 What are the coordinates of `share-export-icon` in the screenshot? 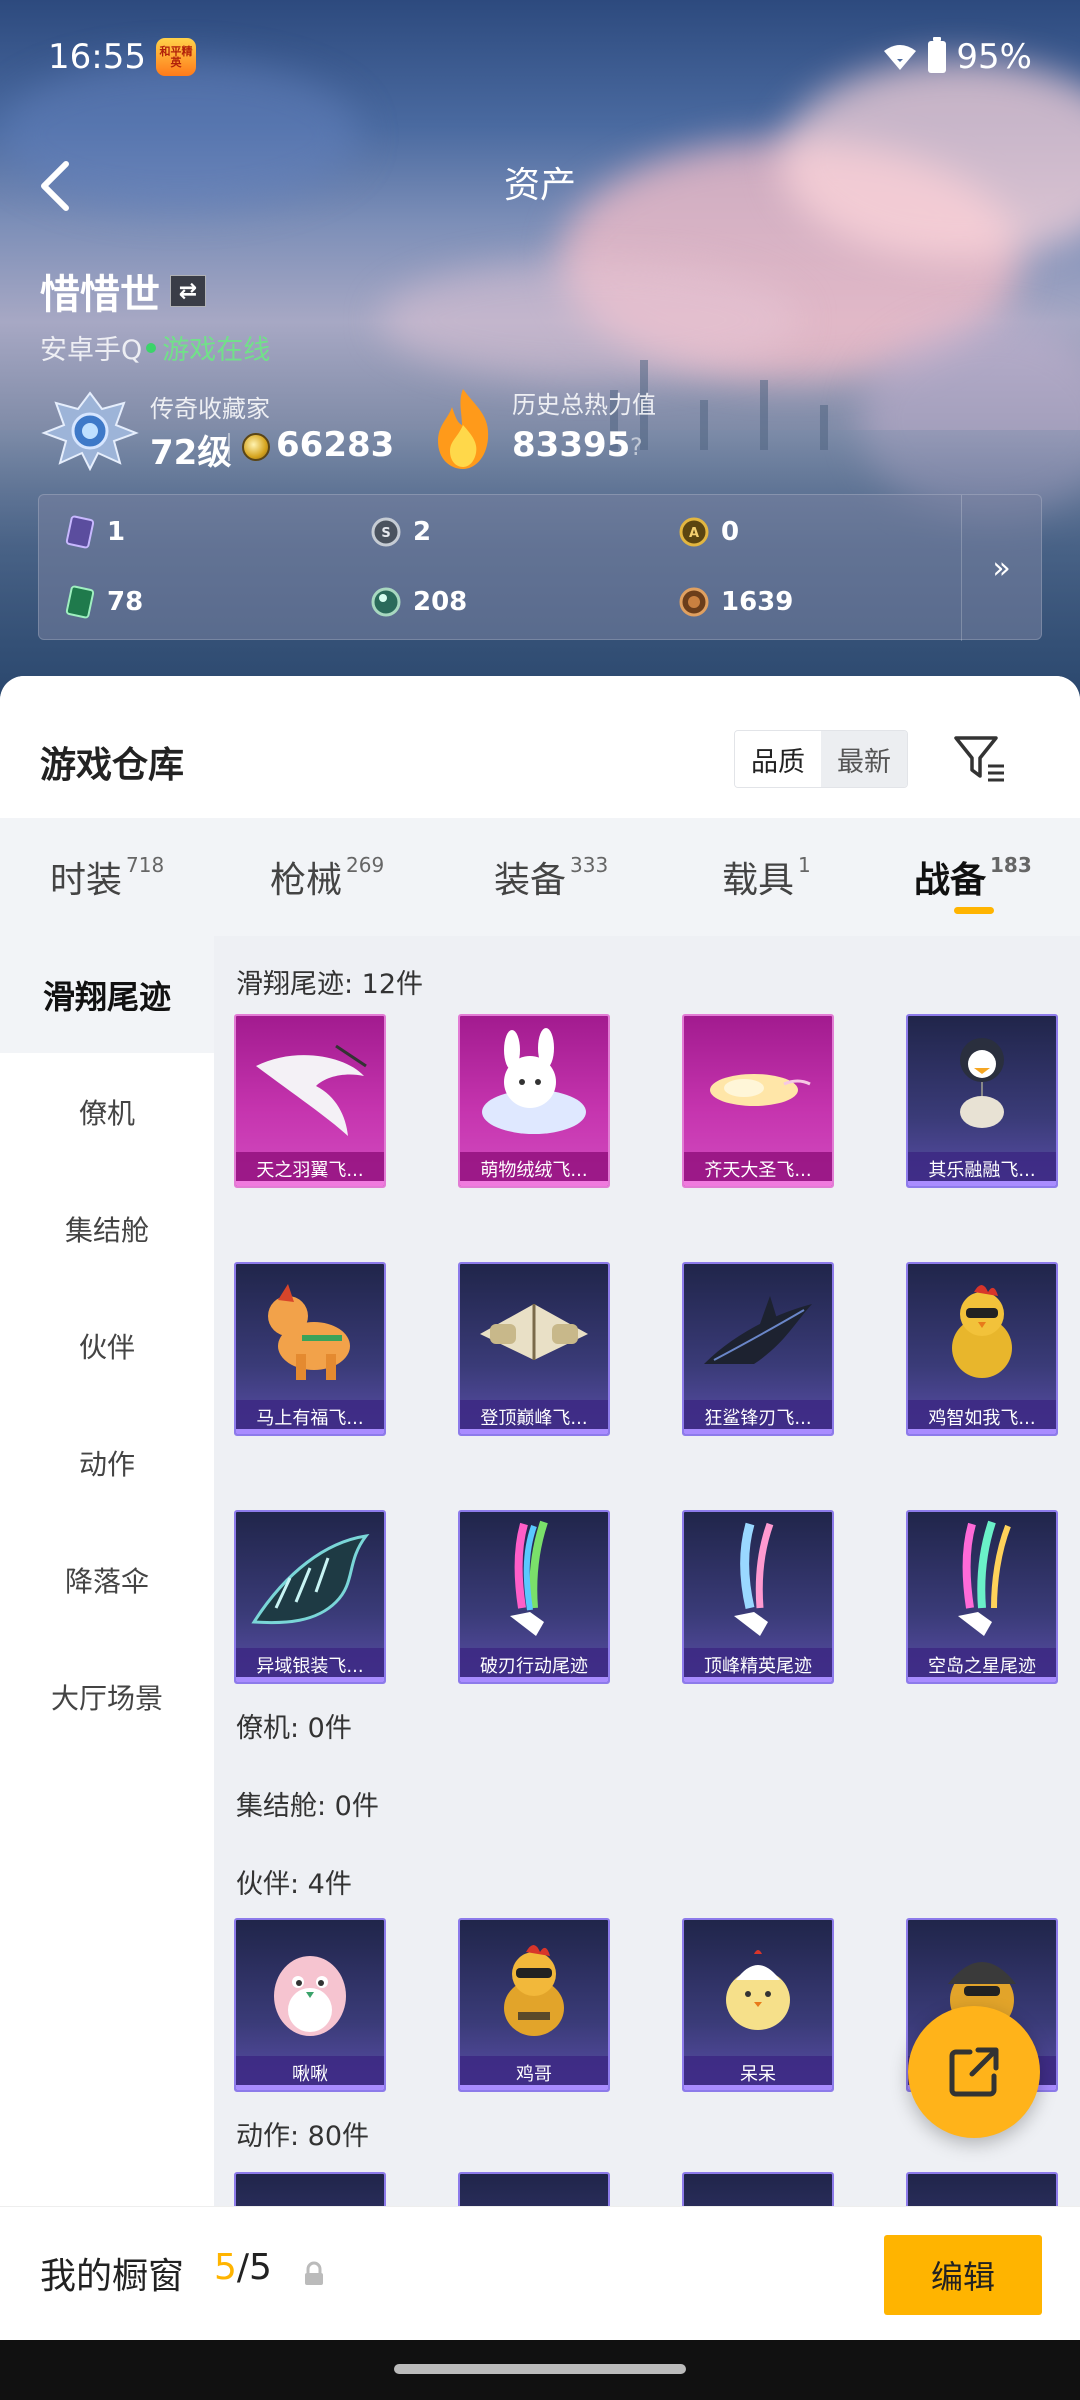 It's located at (974, 2072).